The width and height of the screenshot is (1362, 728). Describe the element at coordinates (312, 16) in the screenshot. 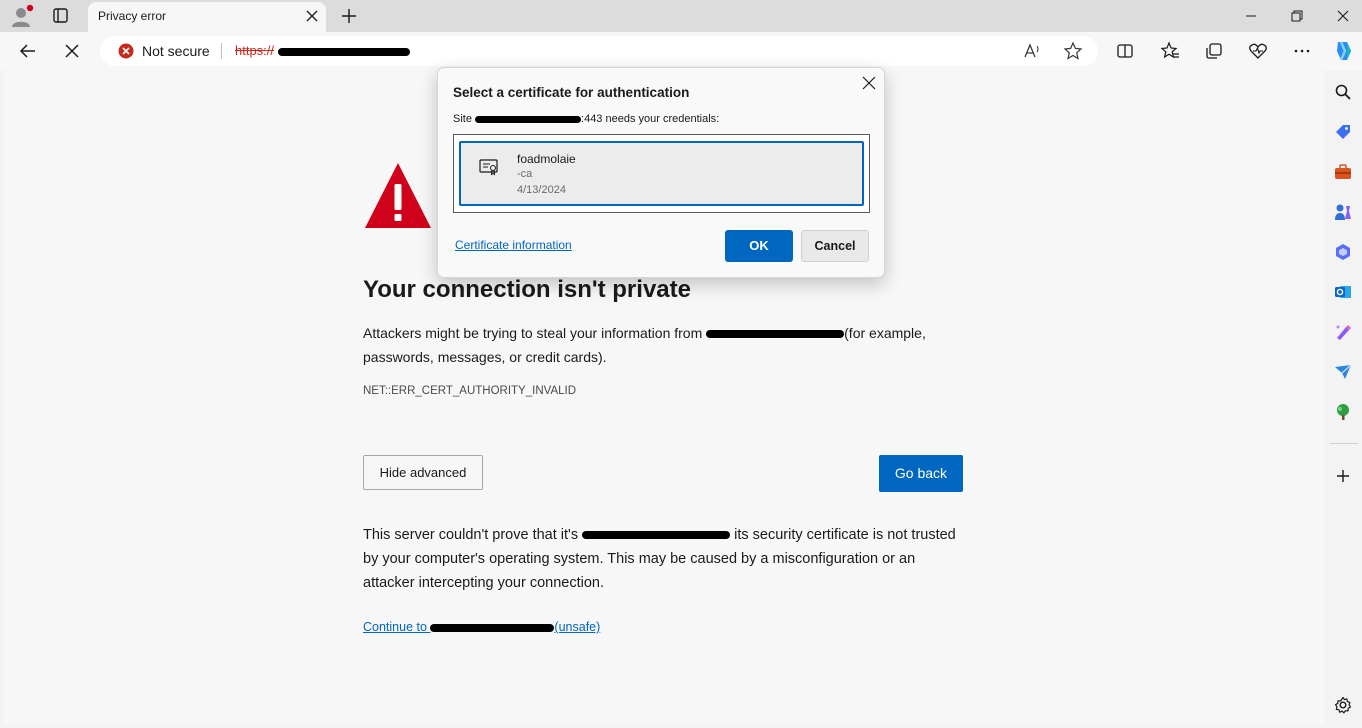

I see `tab-close-icon` at that location.